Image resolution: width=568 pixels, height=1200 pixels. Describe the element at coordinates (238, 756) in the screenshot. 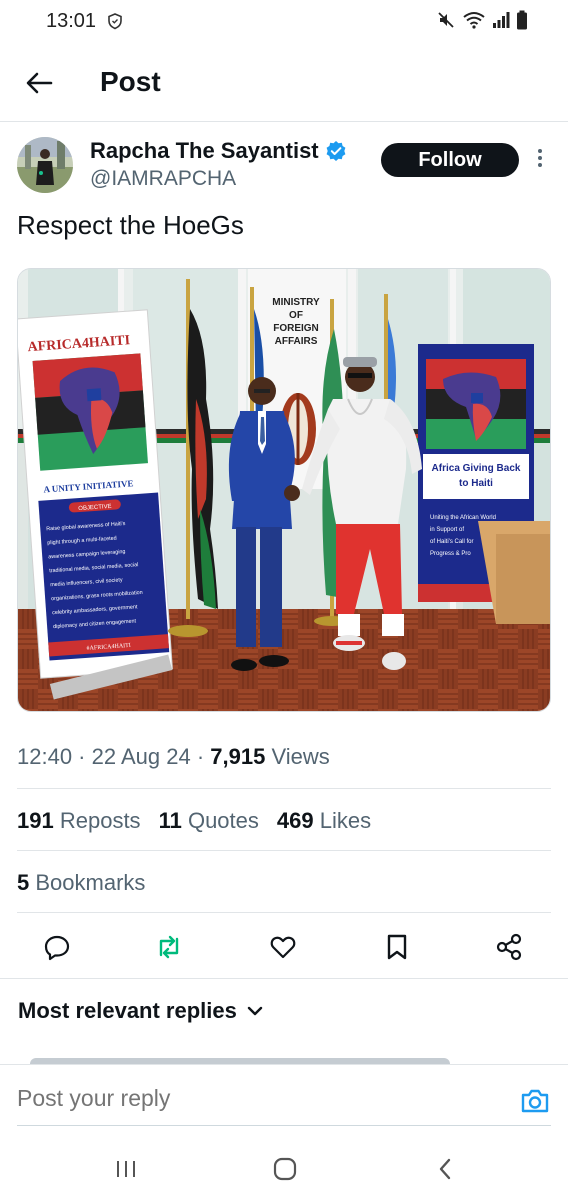

I see `views-count: 7,915` at that location.